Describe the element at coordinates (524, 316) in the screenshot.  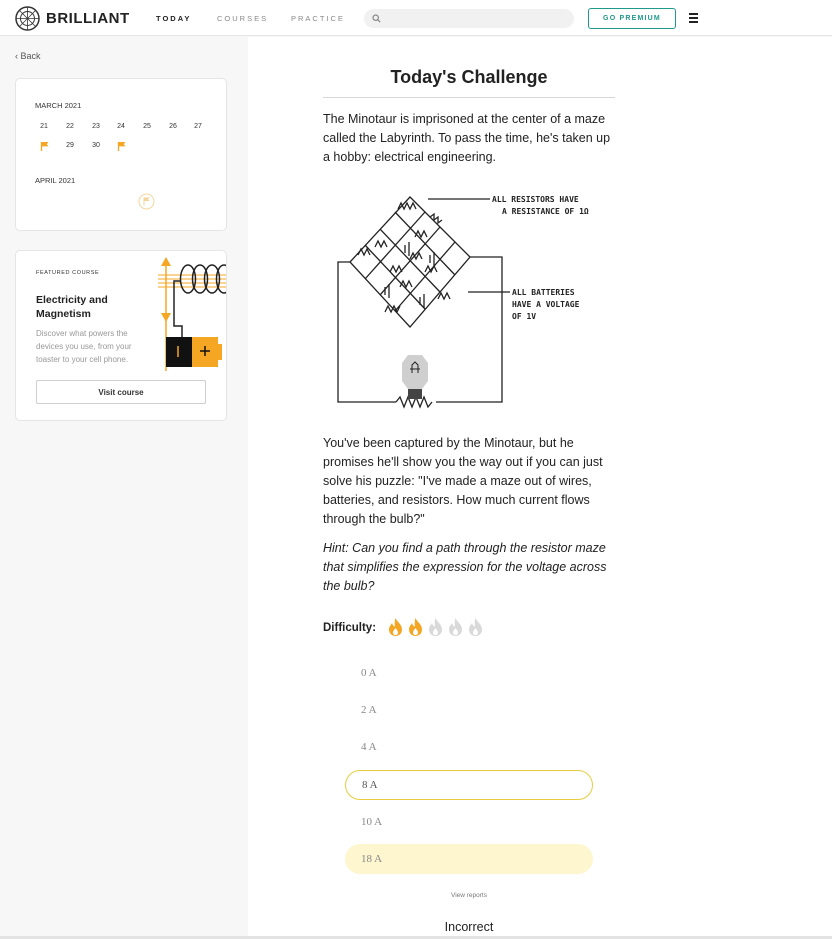
I see `battery-label-line3: OF 1V` at that location.